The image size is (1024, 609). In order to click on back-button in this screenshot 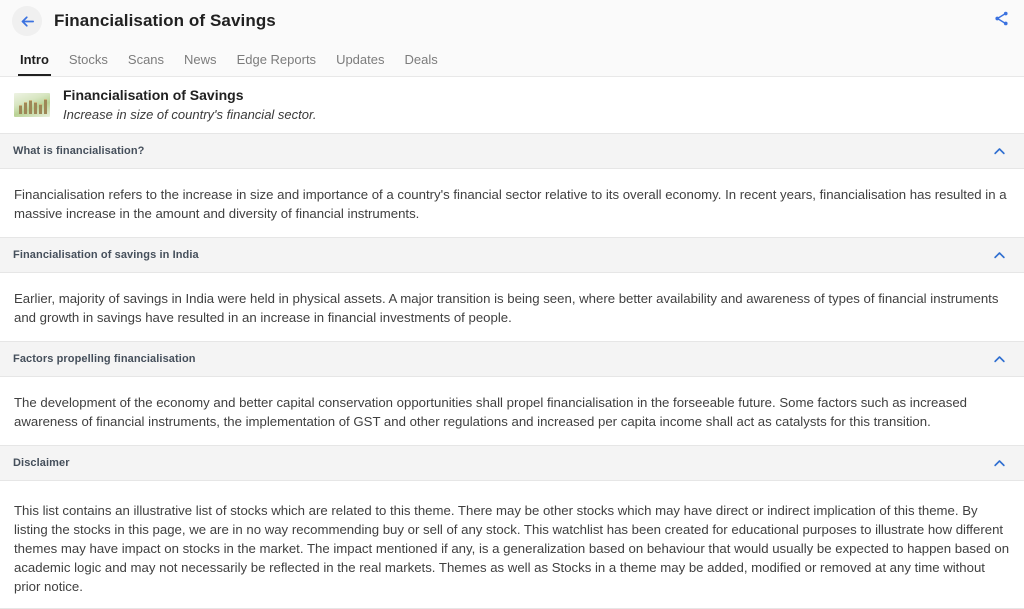, I will do `click(27, 21)`.